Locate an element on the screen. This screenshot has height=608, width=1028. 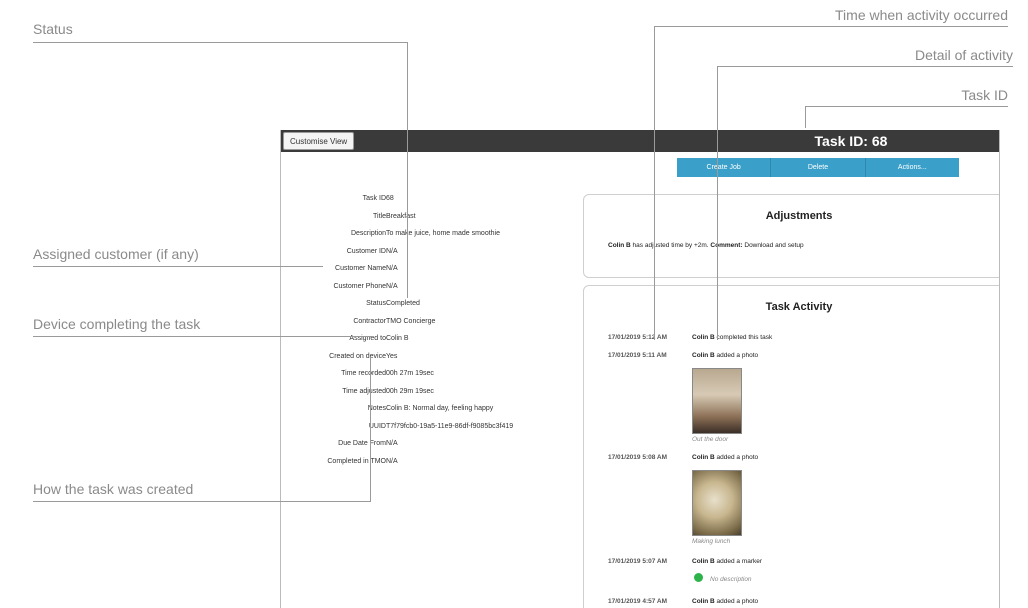
detail-label: Due Date From is located at coordinates (362, 443).